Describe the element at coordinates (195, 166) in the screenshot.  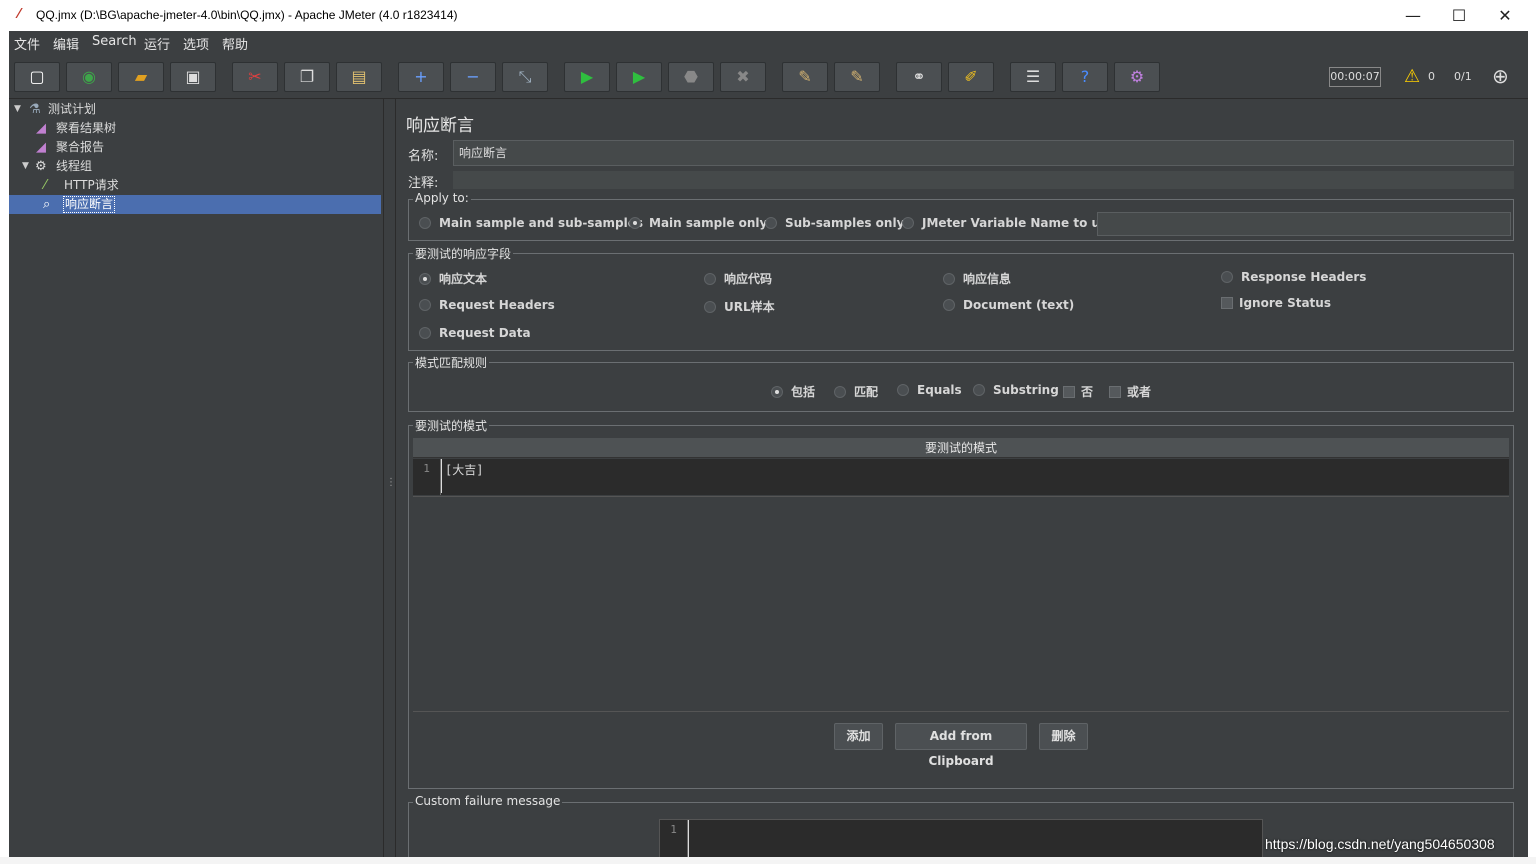
I see `tree-item-thread-group: ▼ ⚙ 线程组` at that location.